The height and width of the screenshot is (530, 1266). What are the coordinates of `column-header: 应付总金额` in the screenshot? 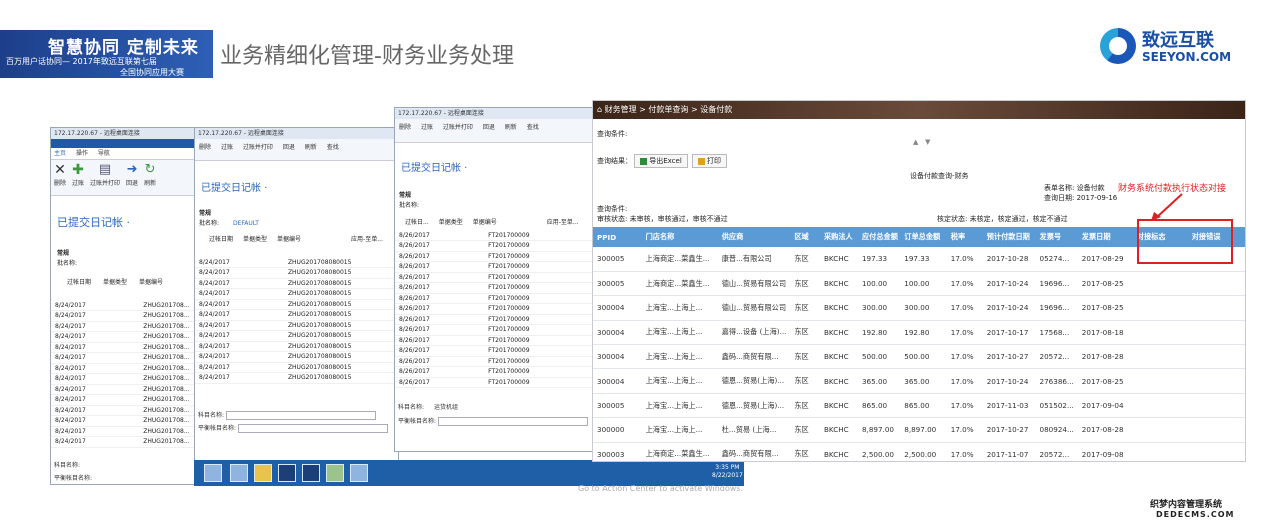 It's located at (879, 237).